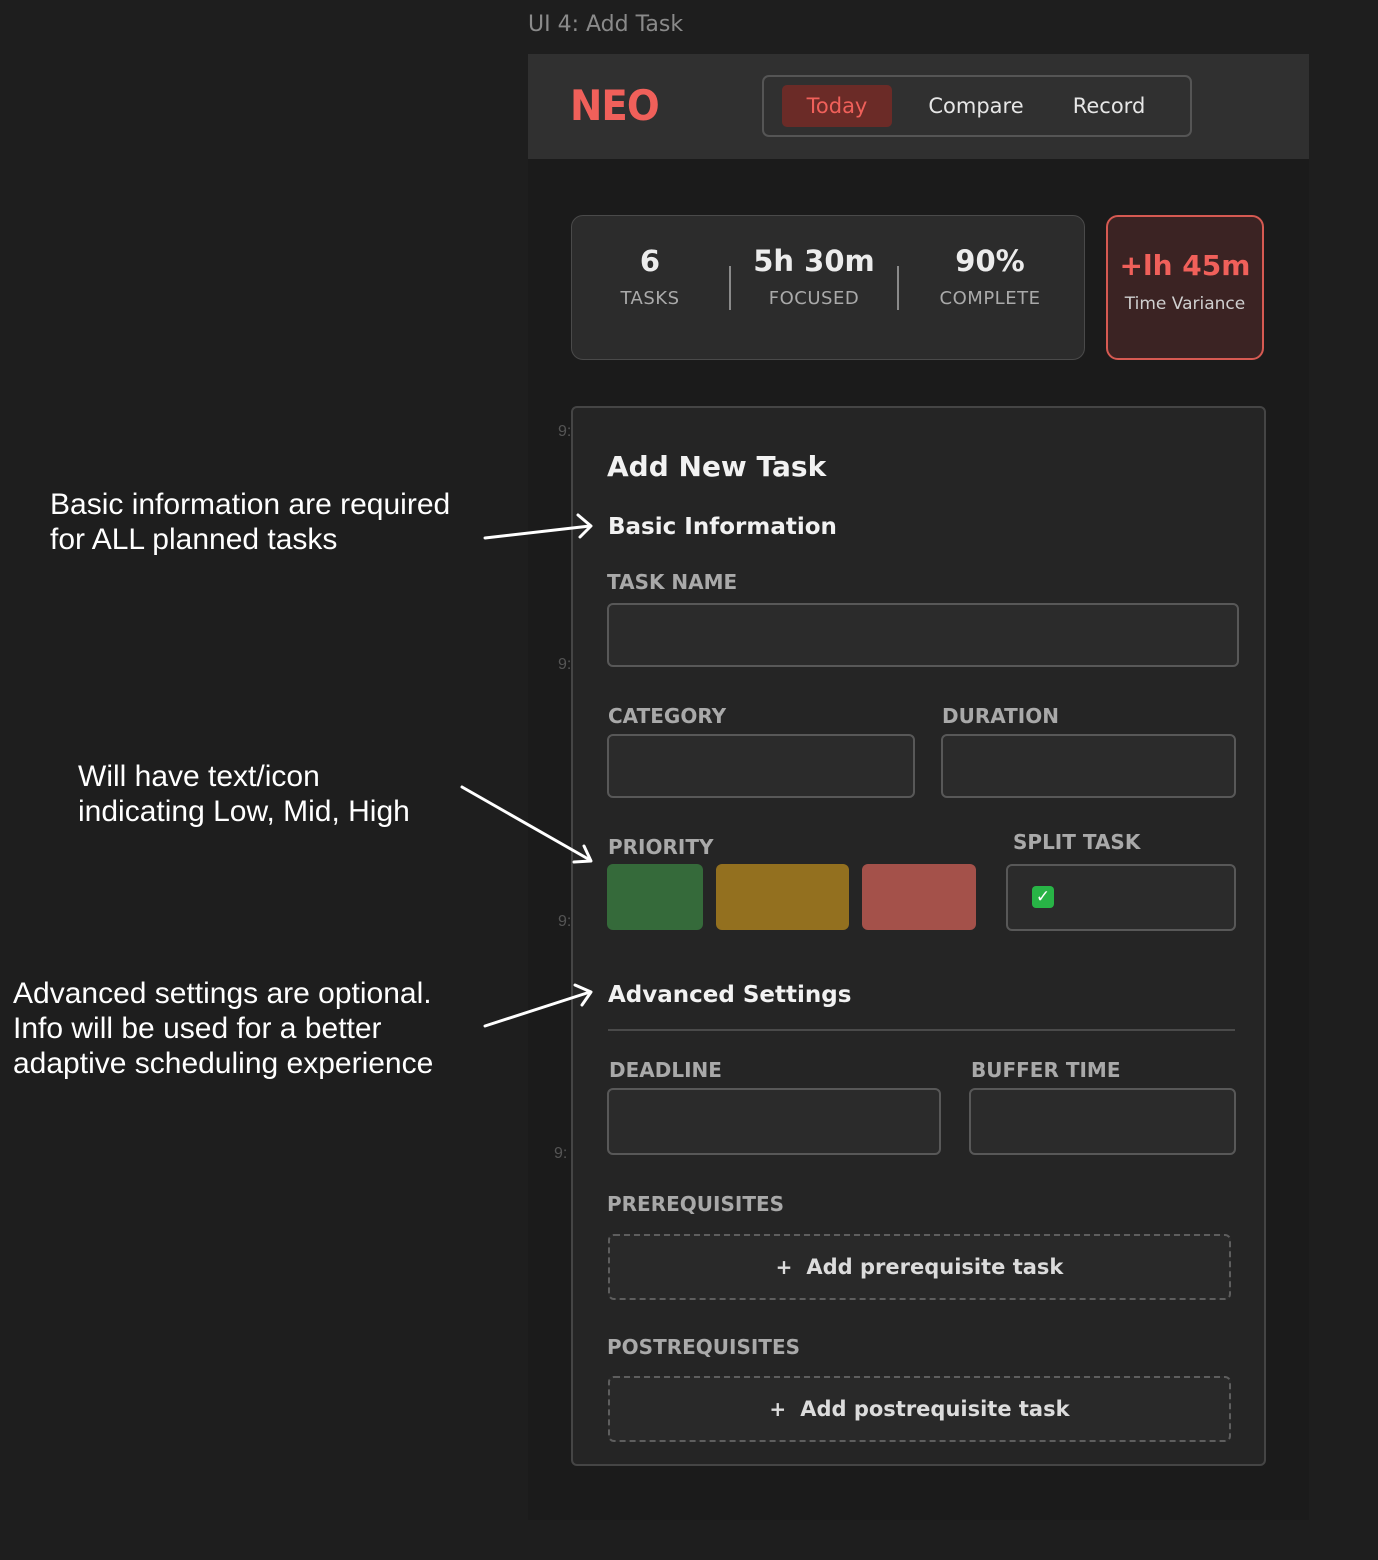 The width and height of the screenshot is (1378, 1560). What do you see at coordinates (1077, 842) in the screenshot?
I see `split-task-label: SPLIT TASK` at bounding box center [1077, 842].